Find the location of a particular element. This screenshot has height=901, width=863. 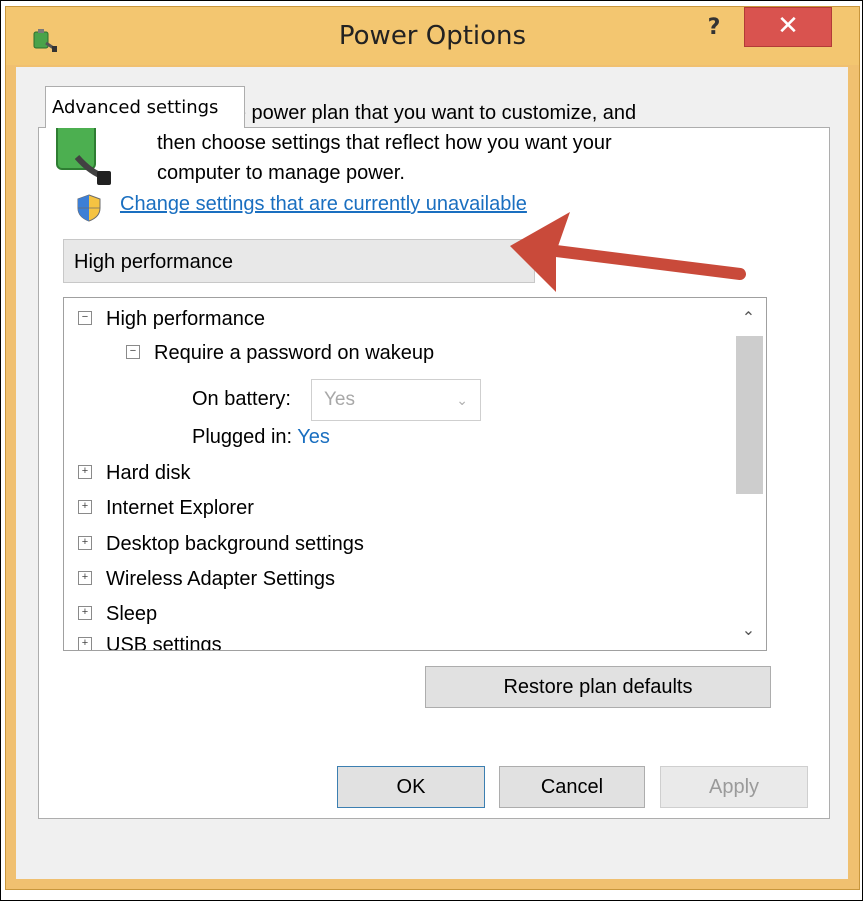

tree-row-on-battery: On battery: is located at coordinates (241, 399).